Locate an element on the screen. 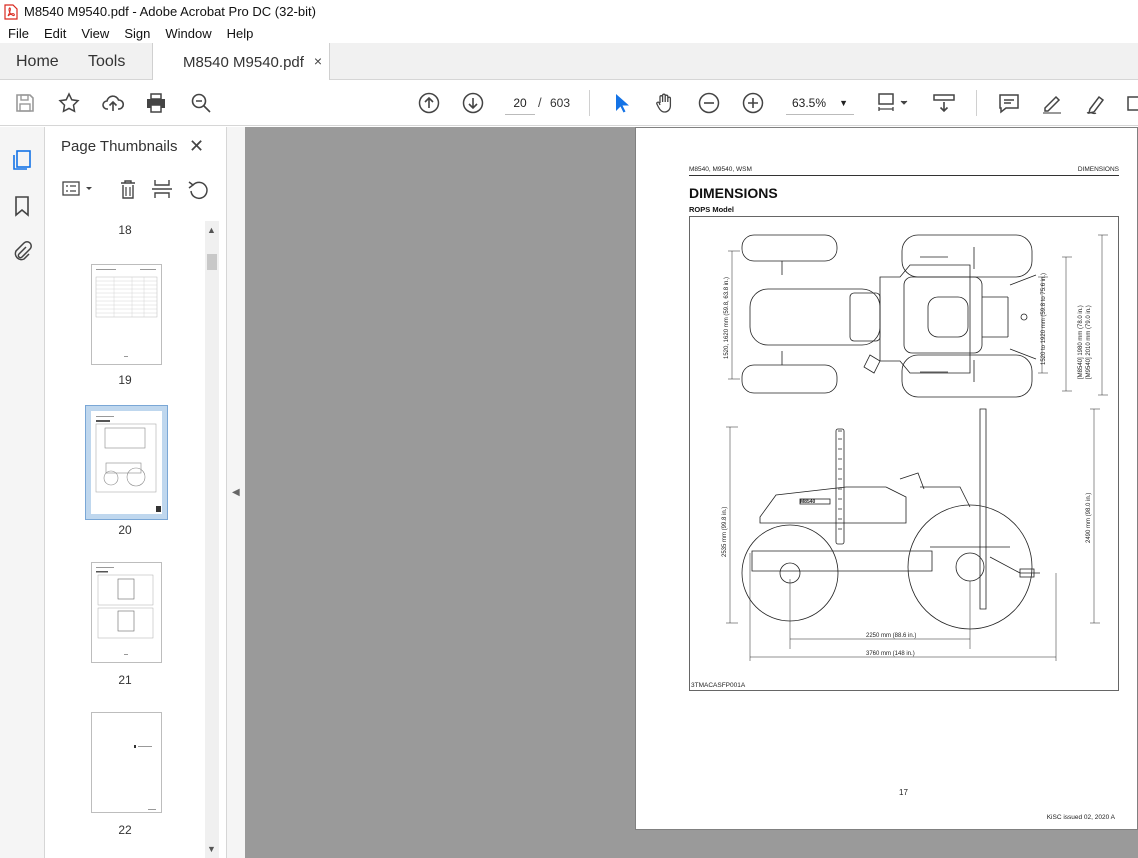 The height and width of the screenshot is (858, 1138). main-toolbar: 20 / 603 63.5% ▼ is located at coordinates (569, 103).